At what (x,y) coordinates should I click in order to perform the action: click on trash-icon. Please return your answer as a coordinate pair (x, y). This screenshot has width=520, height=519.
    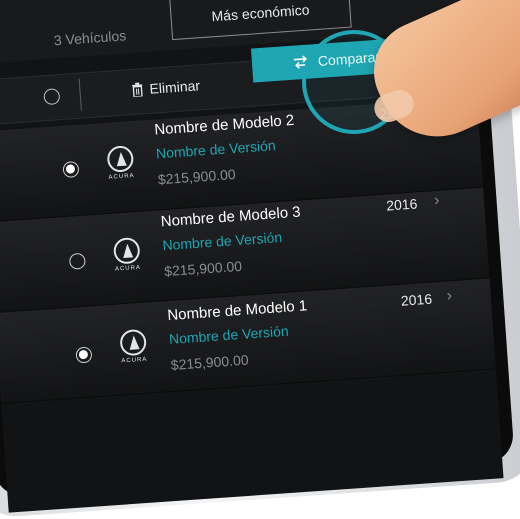
    Looking at the image, I should click on (137, 89).